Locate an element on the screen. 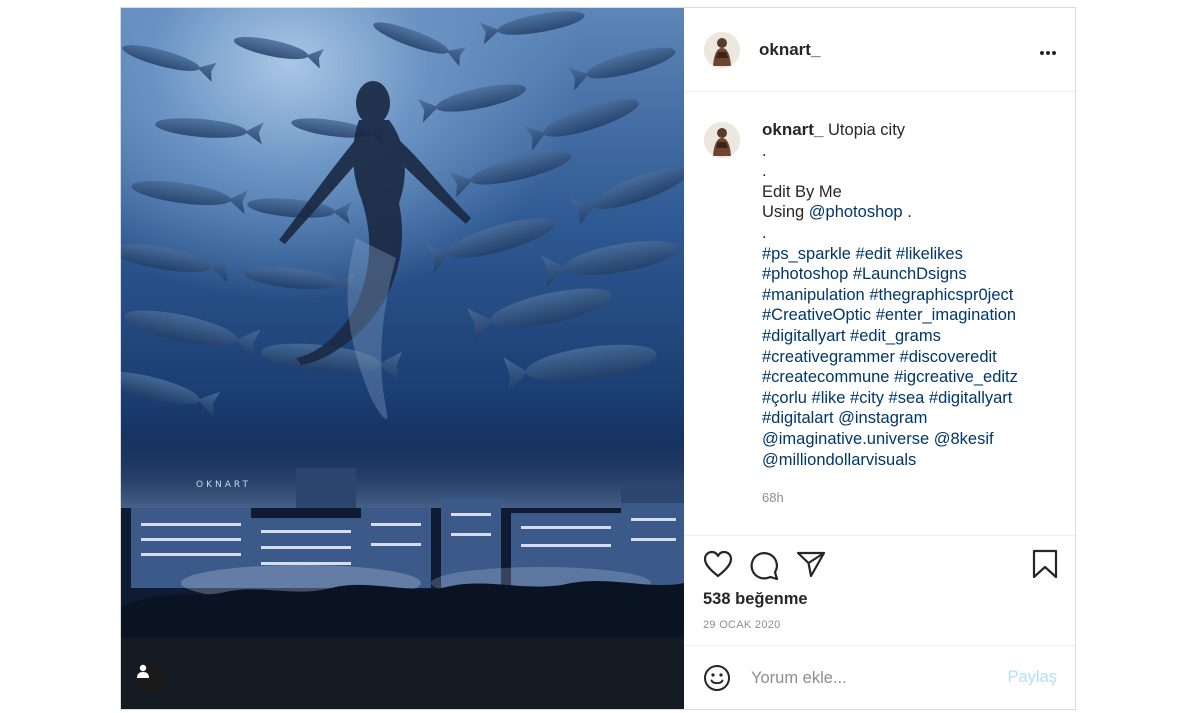 The image size is (1200, 713). post-comment-button: Paylaş is located at coordinates (1032, 677).